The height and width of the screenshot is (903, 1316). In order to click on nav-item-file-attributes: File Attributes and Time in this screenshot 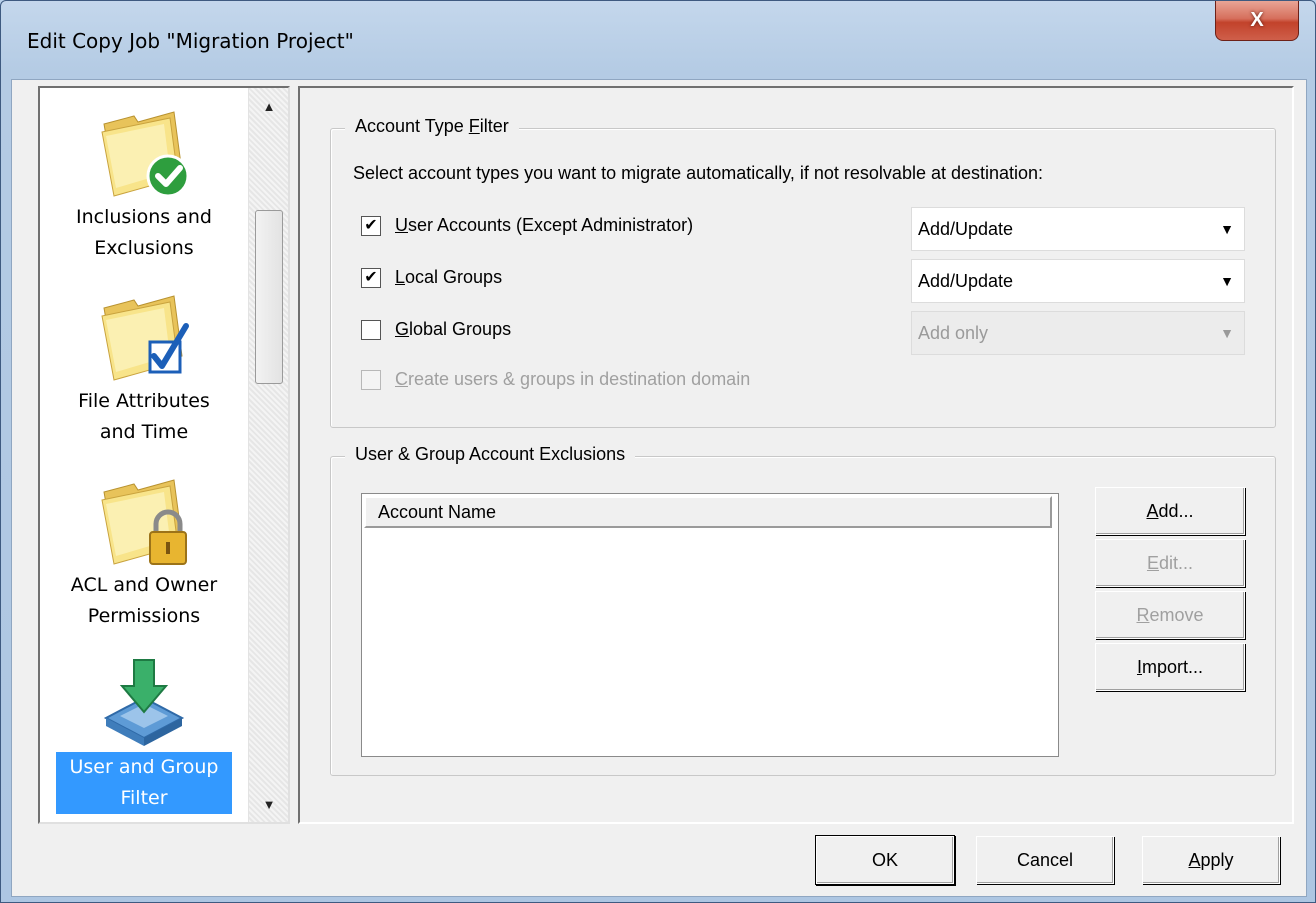, I will do `click(144, 367)`.